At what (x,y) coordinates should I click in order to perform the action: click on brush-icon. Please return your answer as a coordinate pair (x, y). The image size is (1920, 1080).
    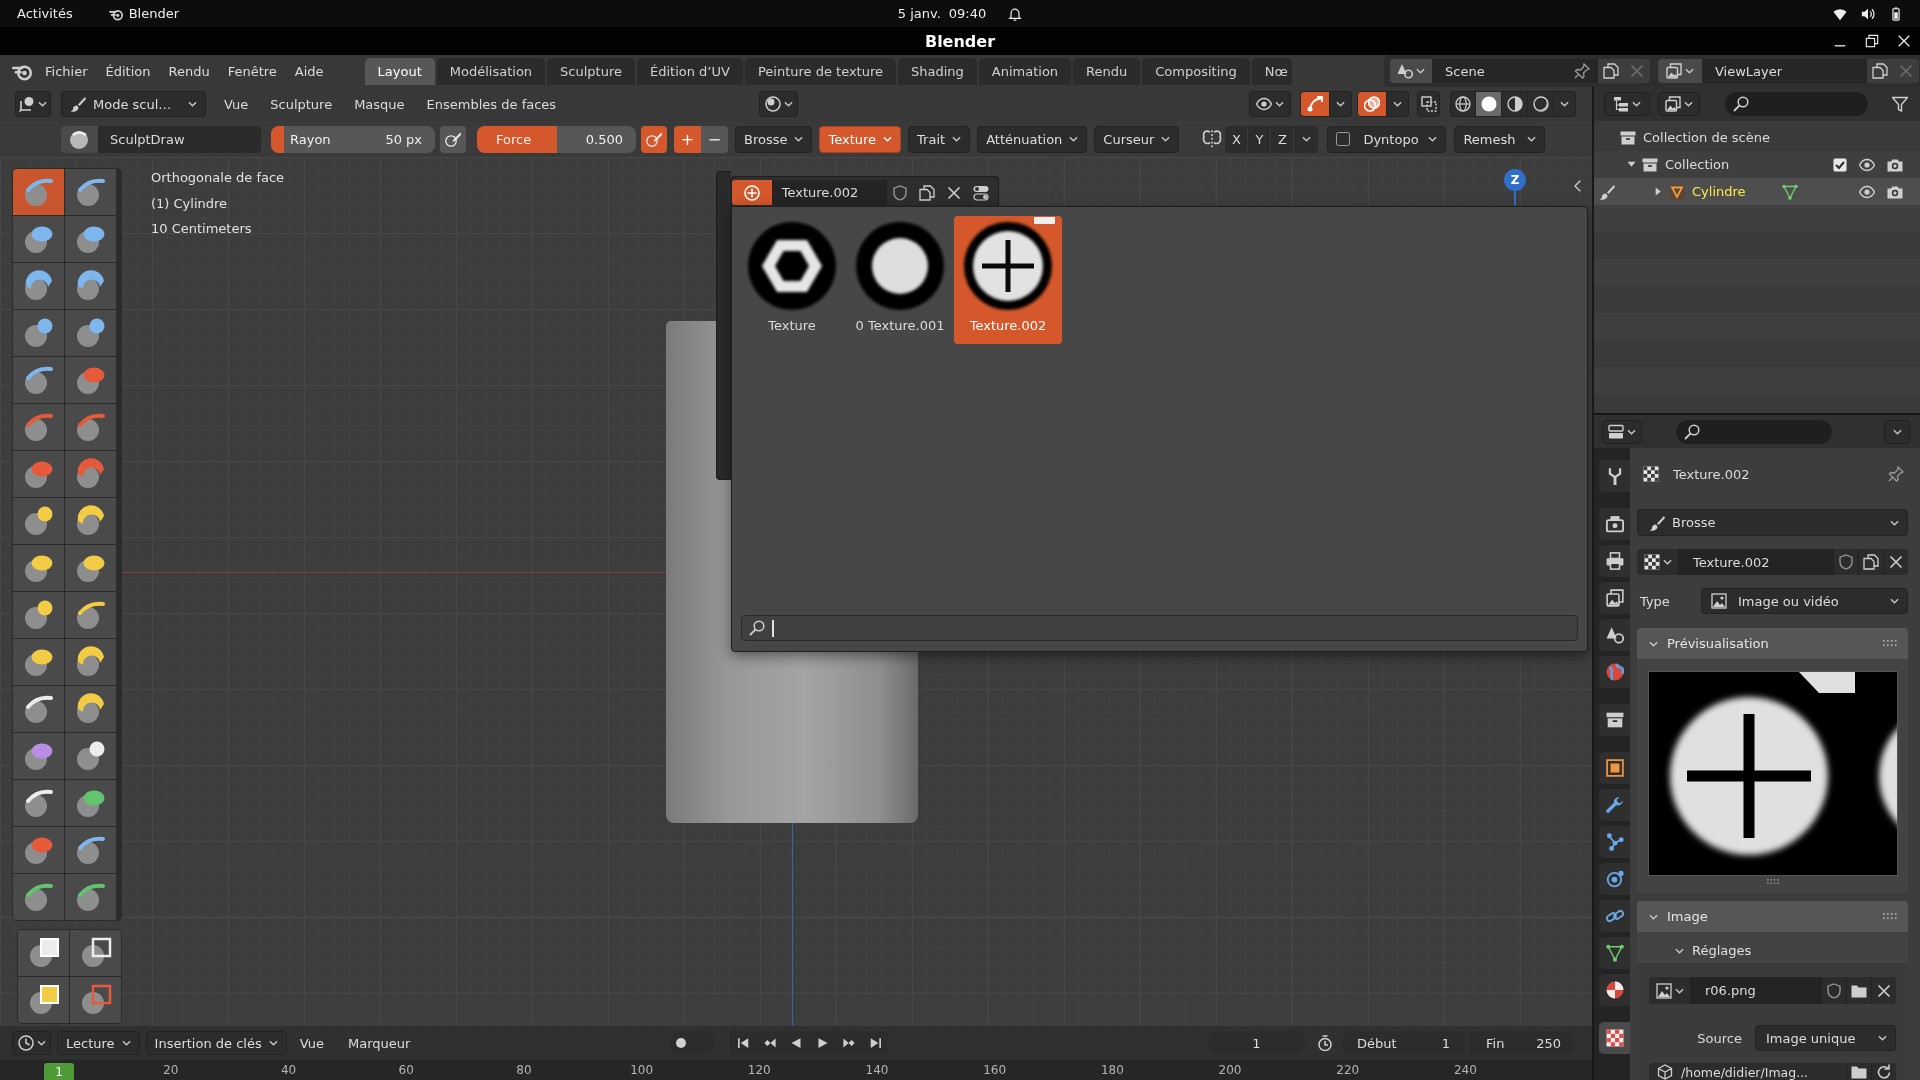
    Looking at the image, I should click on (1607, 191).